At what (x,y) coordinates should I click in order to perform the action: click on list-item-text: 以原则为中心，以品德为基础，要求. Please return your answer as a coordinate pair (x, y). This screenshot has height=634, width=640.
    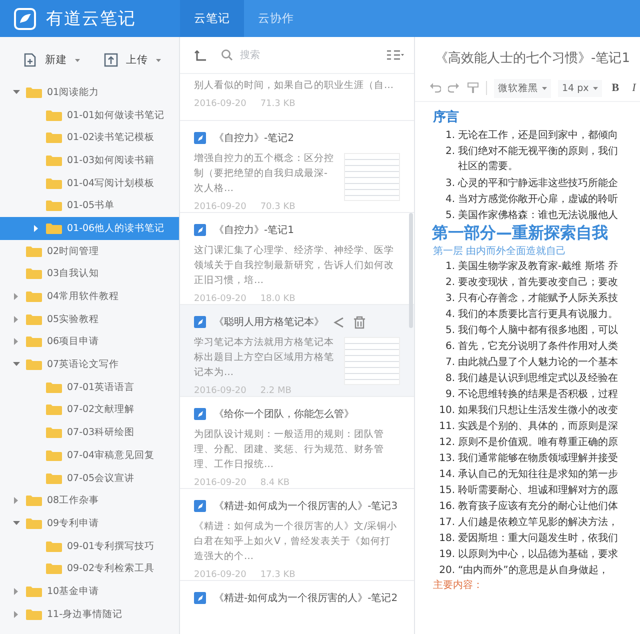
    Looking at the image, I should click on (538, 554).